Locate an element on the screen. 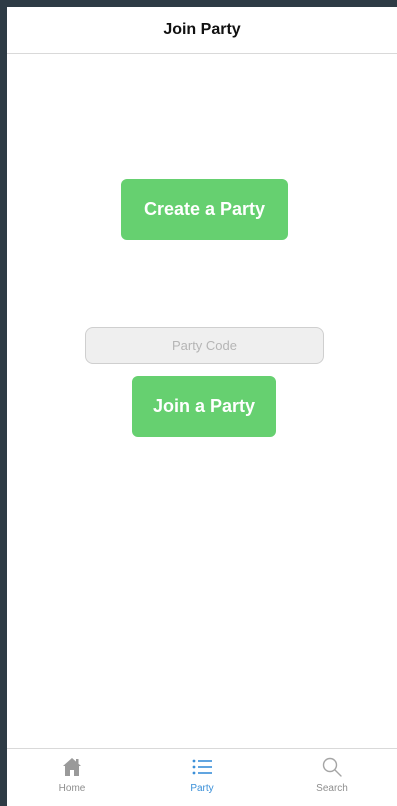 The image size is (397, 806). tab-party: Party is located at coordinates (202, 777).